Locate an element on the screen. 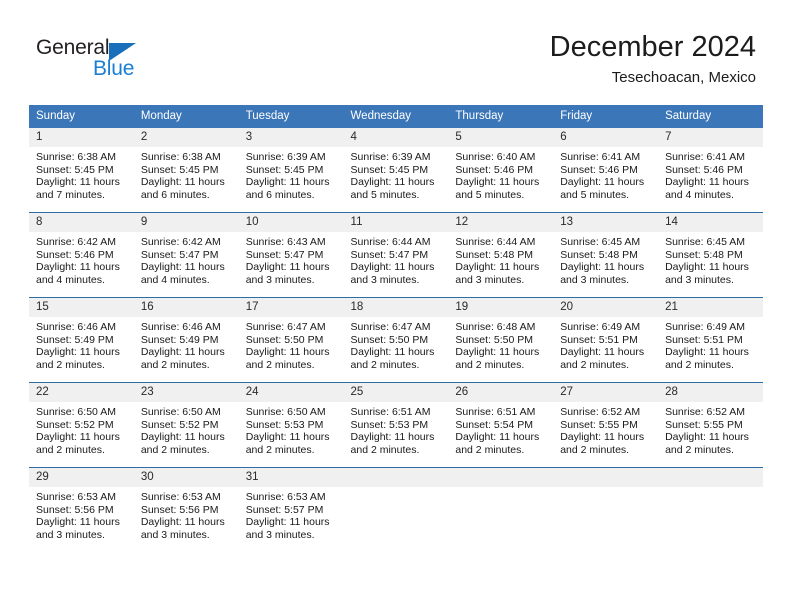  sunrise-text: Sunrise: 6:38 AM is located at coordinates (180, 157).